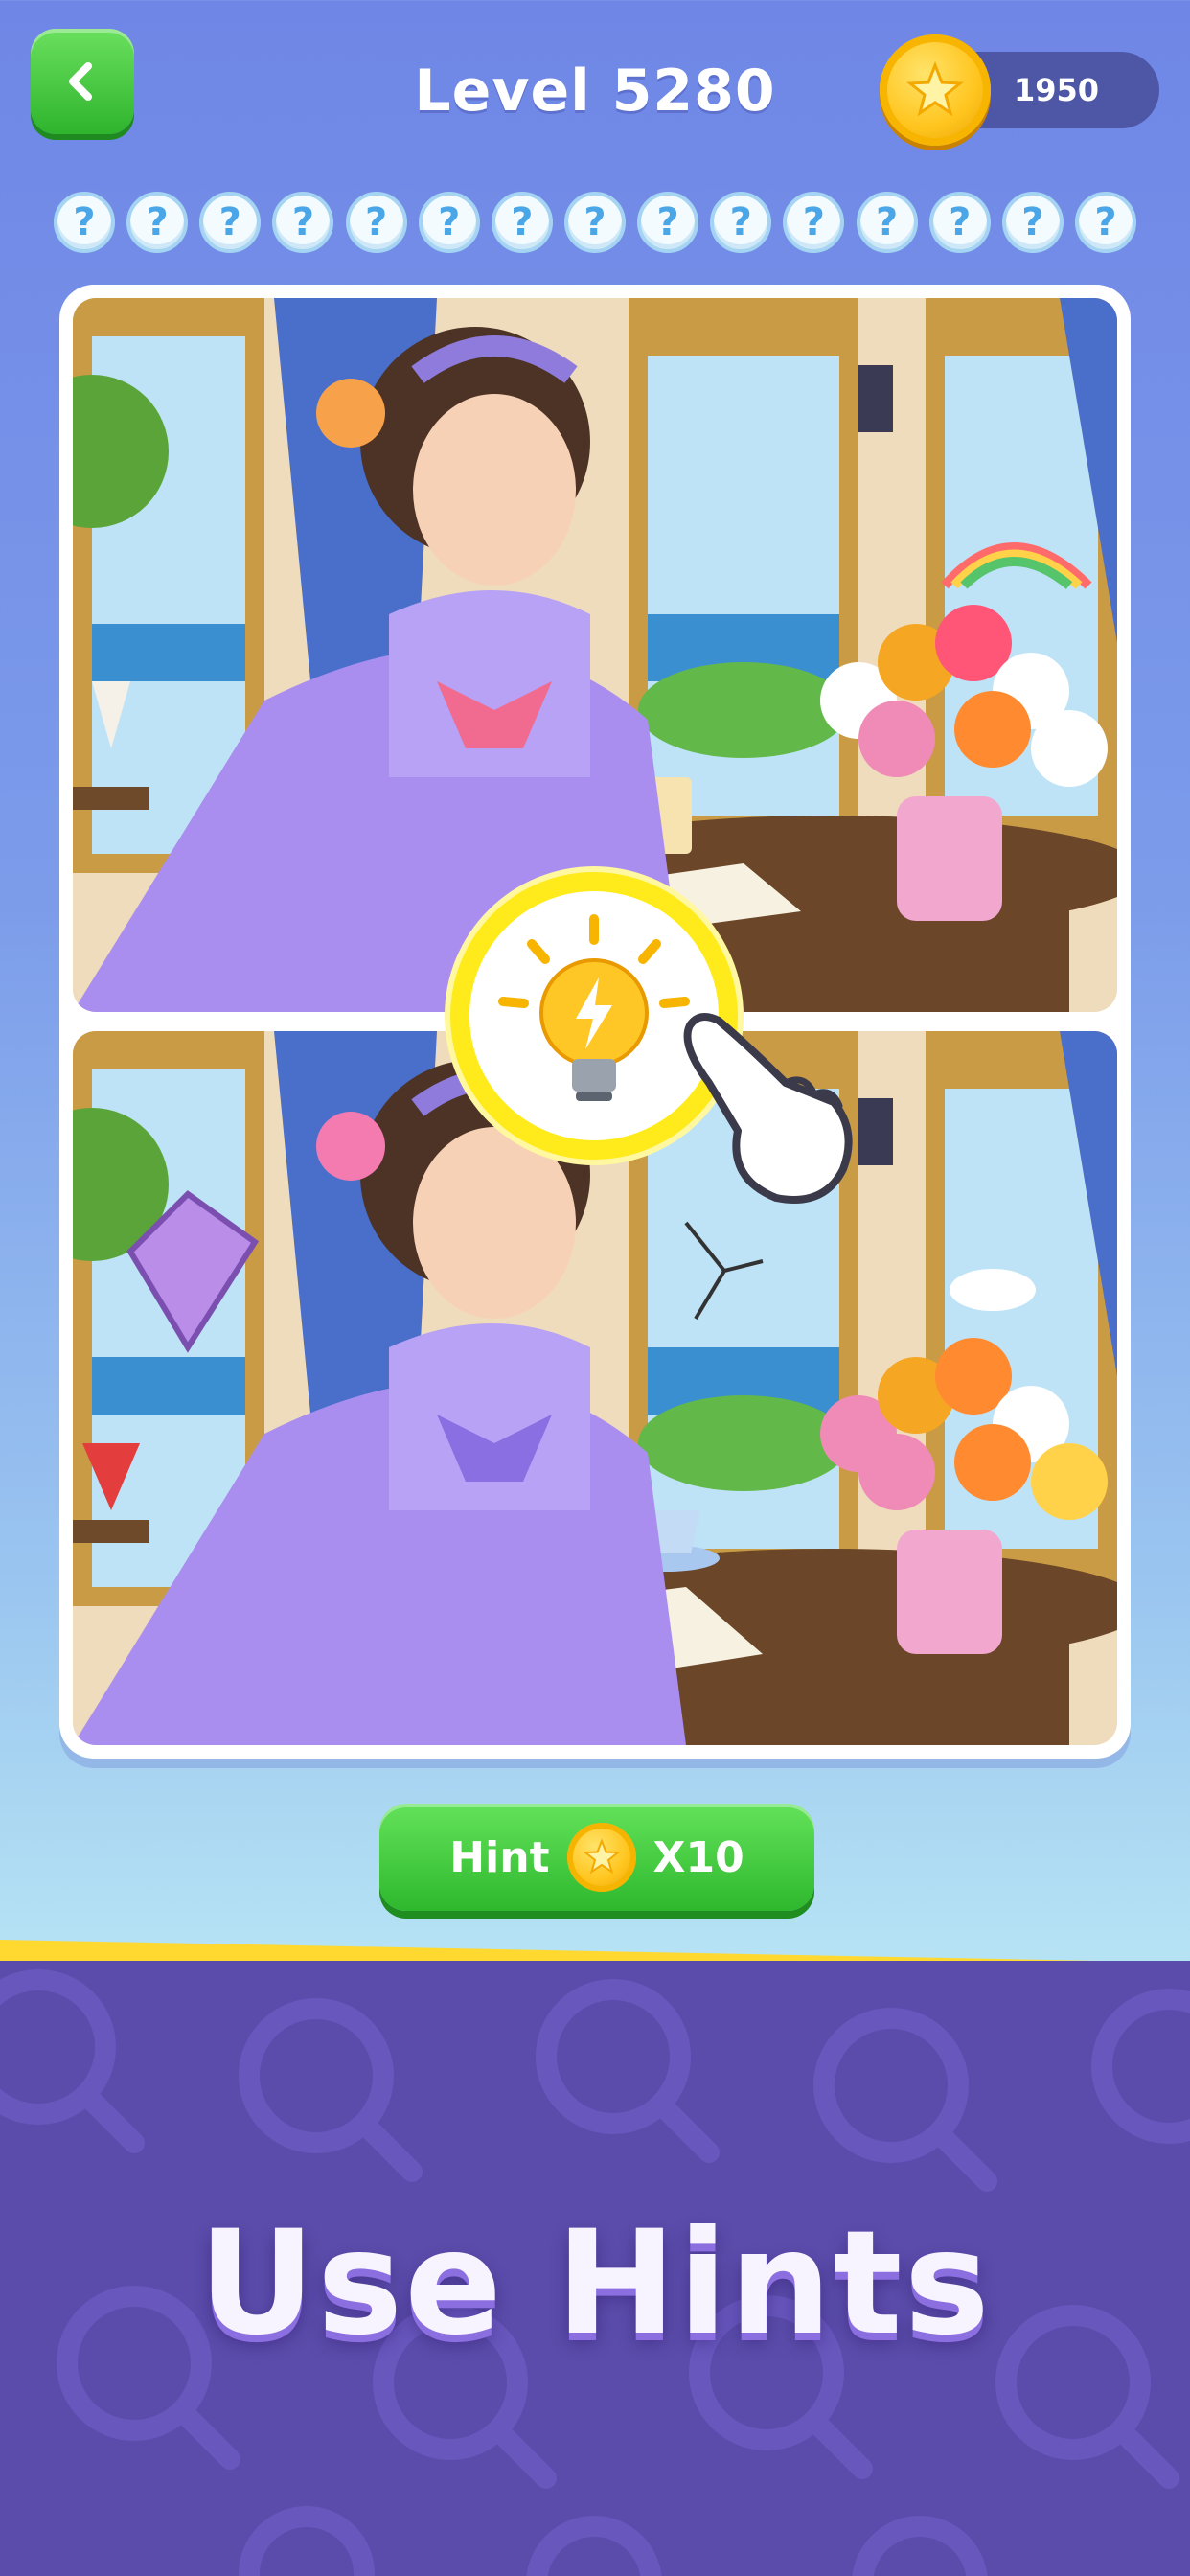  I want to click on hint-label: Hint, so click(500, 1857).